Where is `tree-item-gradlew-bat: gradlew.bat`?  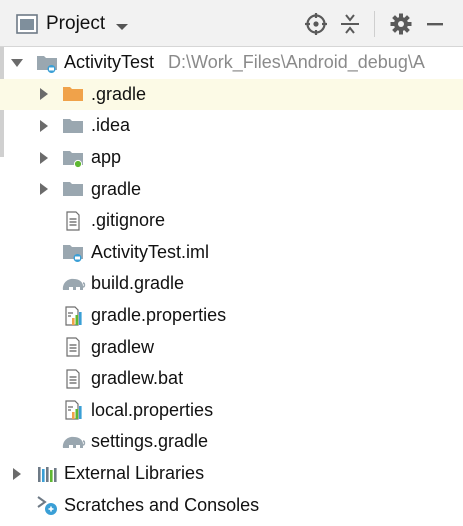
tree-item-gradlew-bat: gradlew.bat is located at coordinates (231, 379).